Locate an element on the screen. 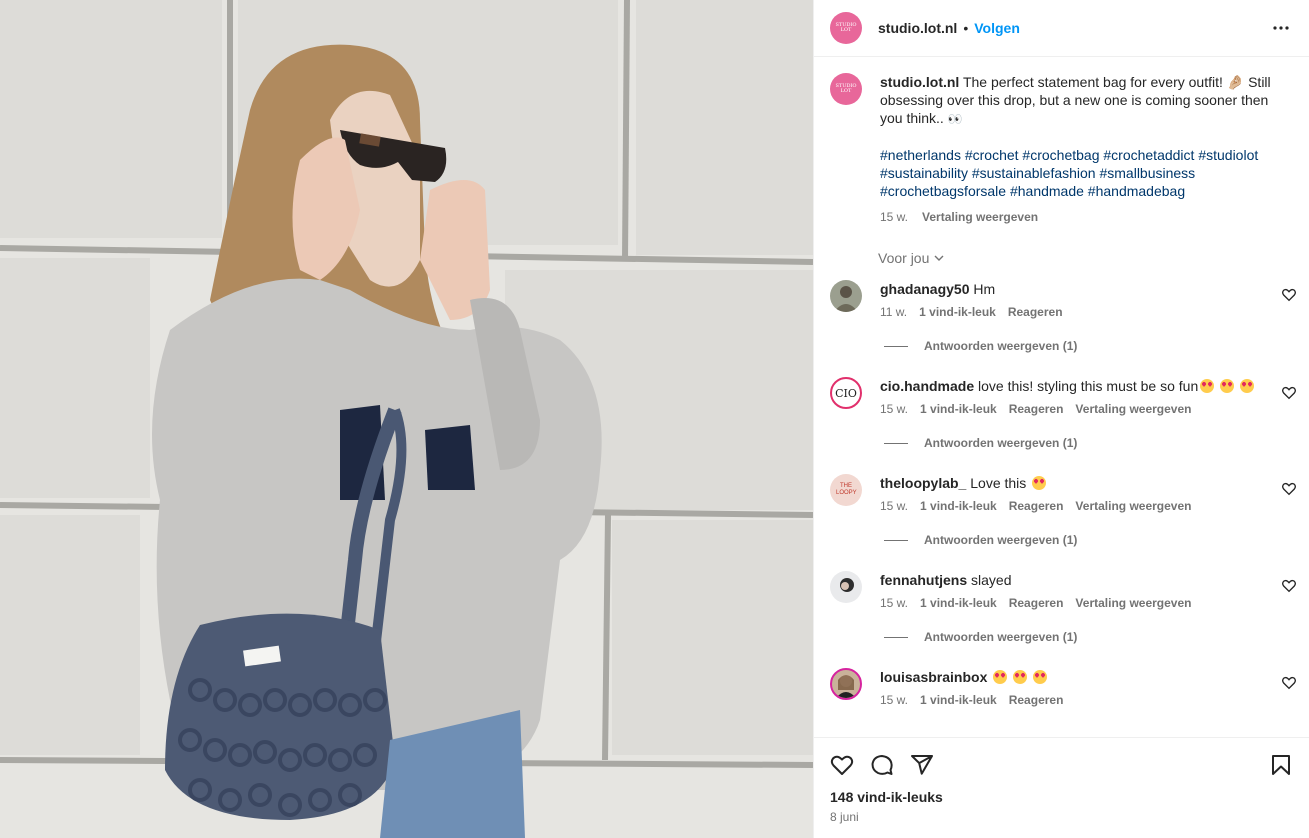 This screenshot has height=838, width=1309. caption-meta: 15 w. Vertaling weergeven is located at coordinates (1080, 217).